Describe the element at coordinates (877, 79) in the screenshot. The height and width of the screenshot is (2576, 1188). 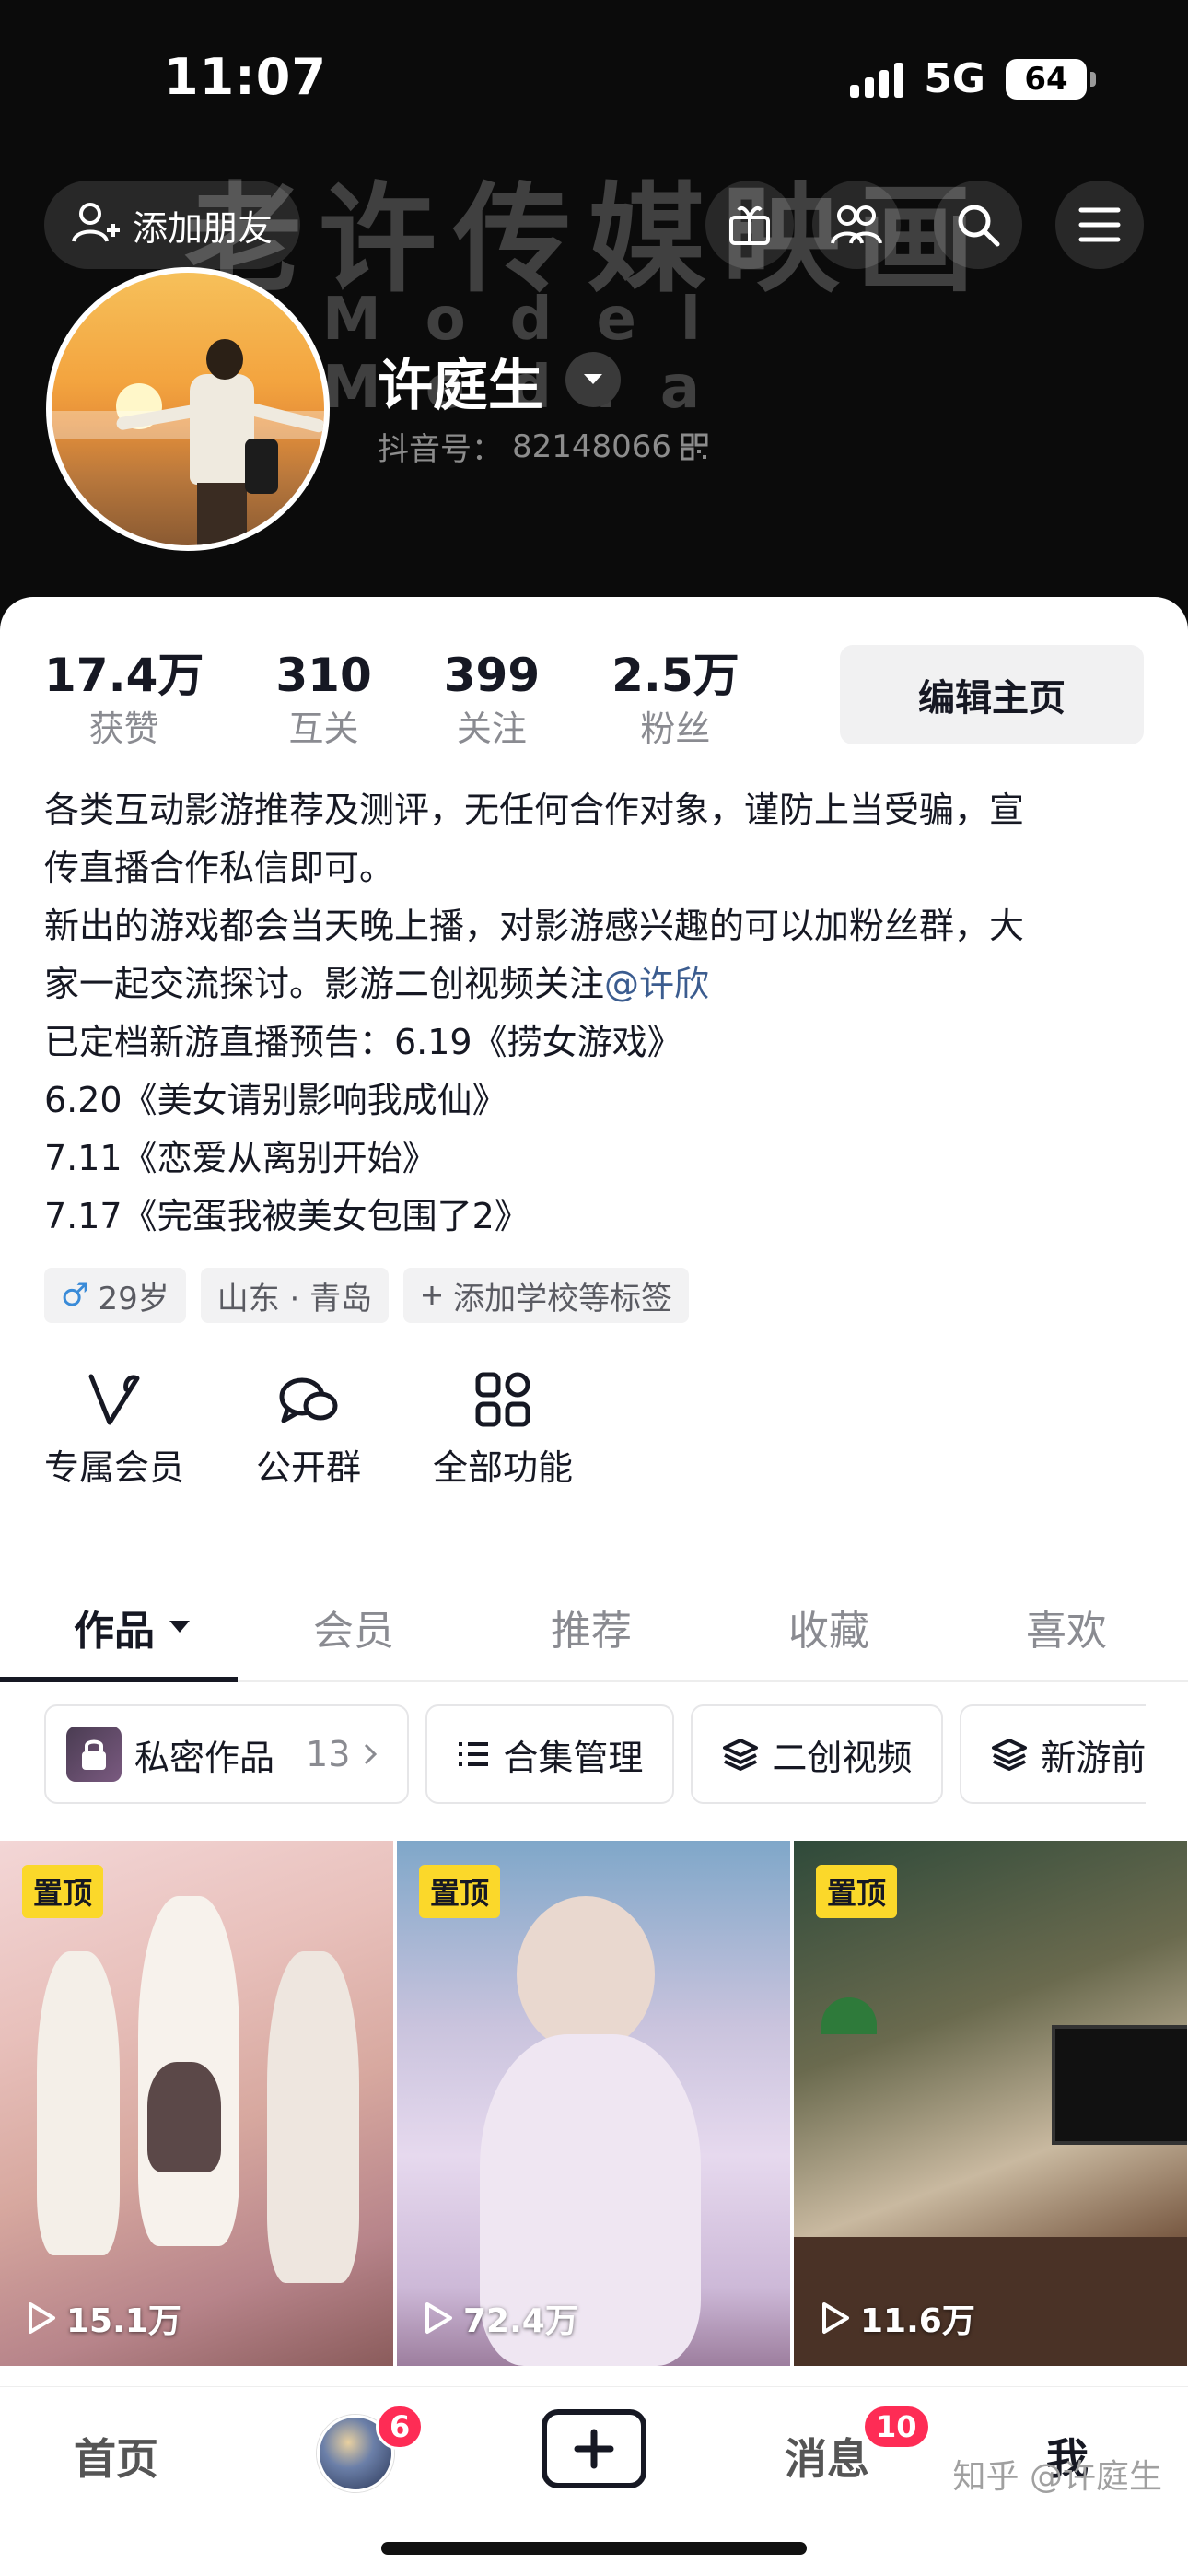
I see `signal-icon` at that location.